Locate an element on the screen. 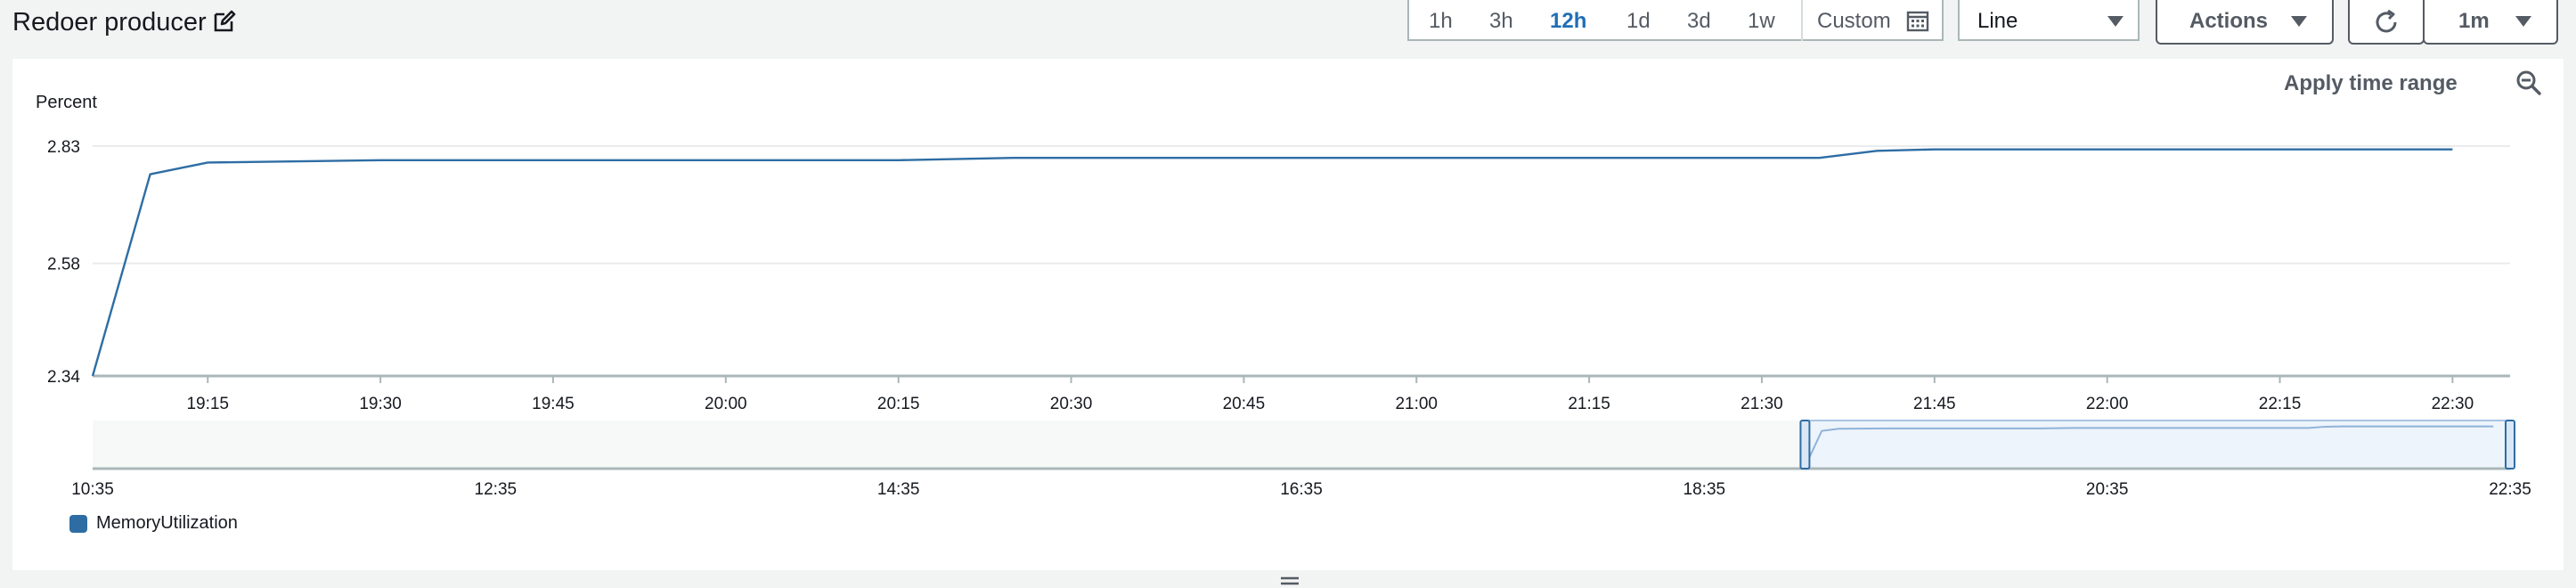 The width and height of the screenshot is (2576, 588). x-tick-label: 21:30 is located at coordinates (1762, 404).